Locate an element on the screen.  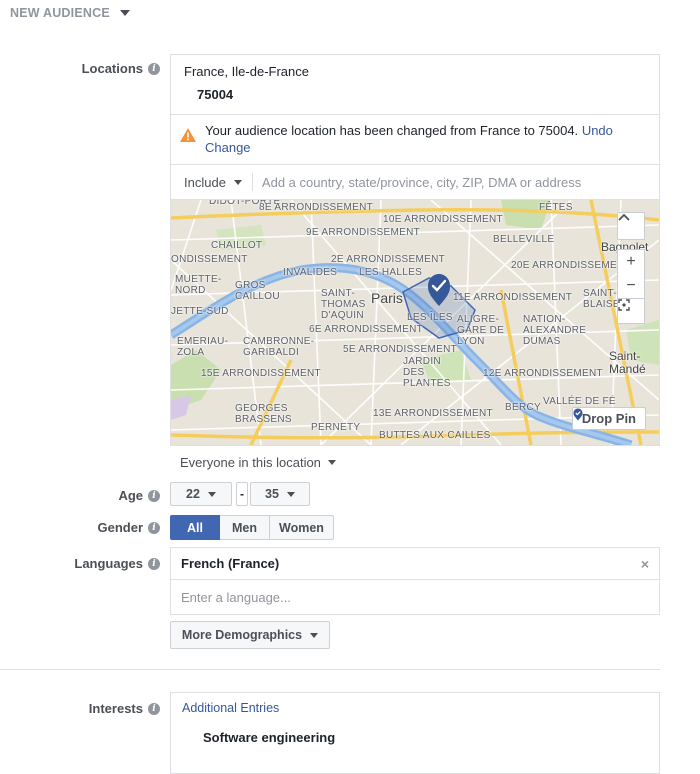
drop-pin-label: Drop Pin is located at coordinates (608, 418).